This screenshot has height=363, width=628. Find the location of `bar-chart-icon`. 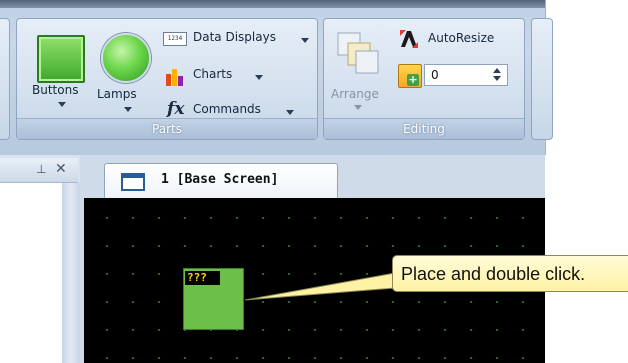

bar-chart-icon is located at coordinates (176, 77).